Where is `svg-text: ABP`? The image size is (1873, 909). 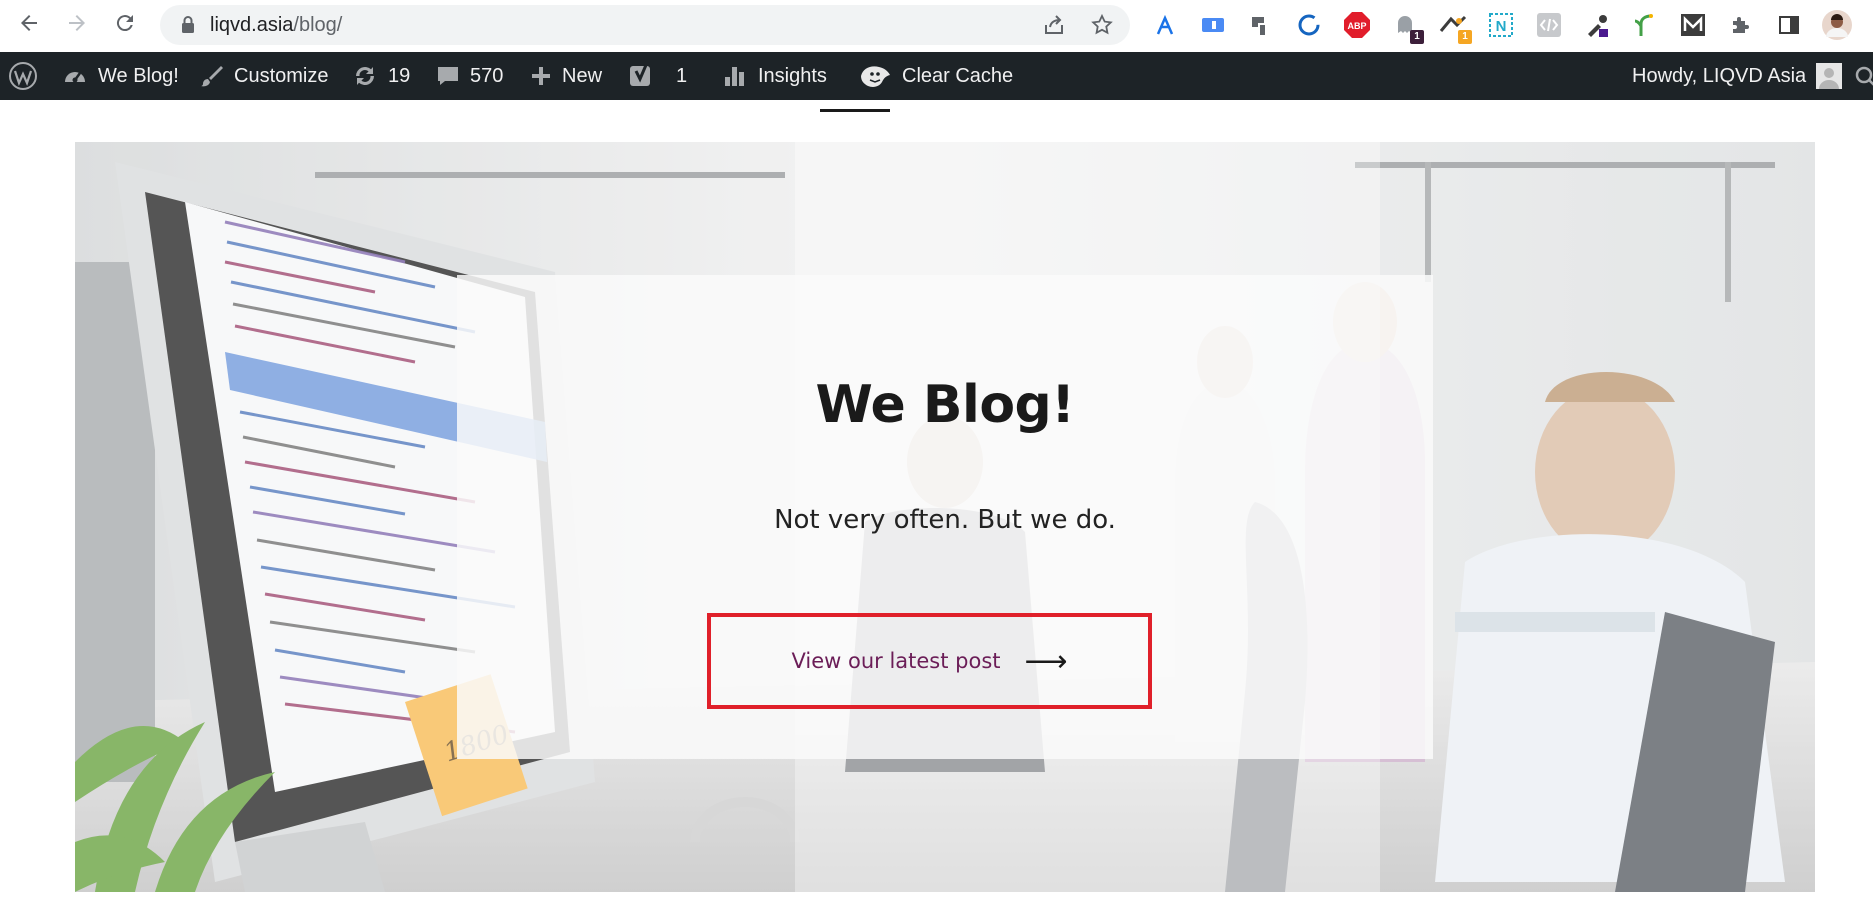
svg-text: ABP is located at coordinates (1356, 26).